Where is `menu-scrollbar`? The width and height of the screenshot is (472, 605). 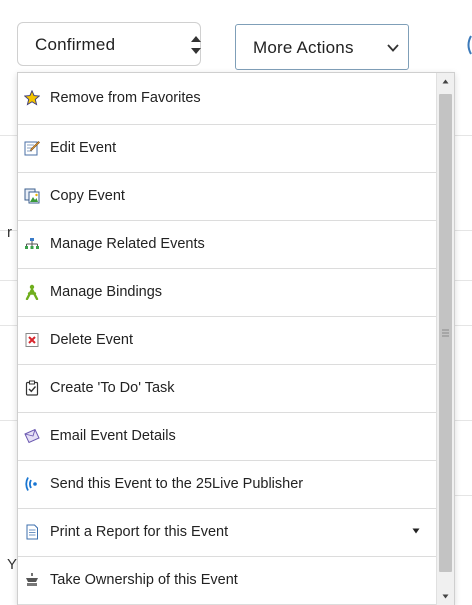 menu-scrollbar is located at coordinates (445, 339).